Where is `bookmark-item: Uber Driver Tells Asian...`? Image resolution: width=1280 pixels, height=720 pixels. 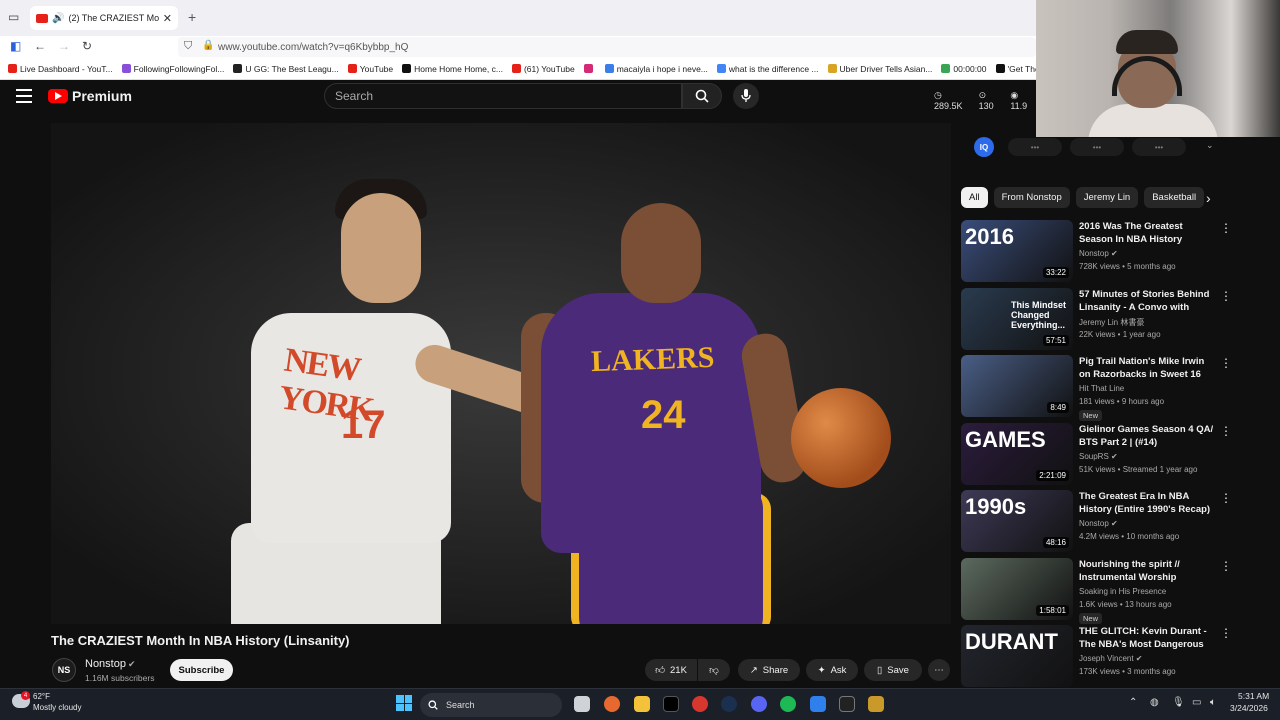 bookmark-item: Uber Driver Tells Asian... is located at coordinates (879, 69).